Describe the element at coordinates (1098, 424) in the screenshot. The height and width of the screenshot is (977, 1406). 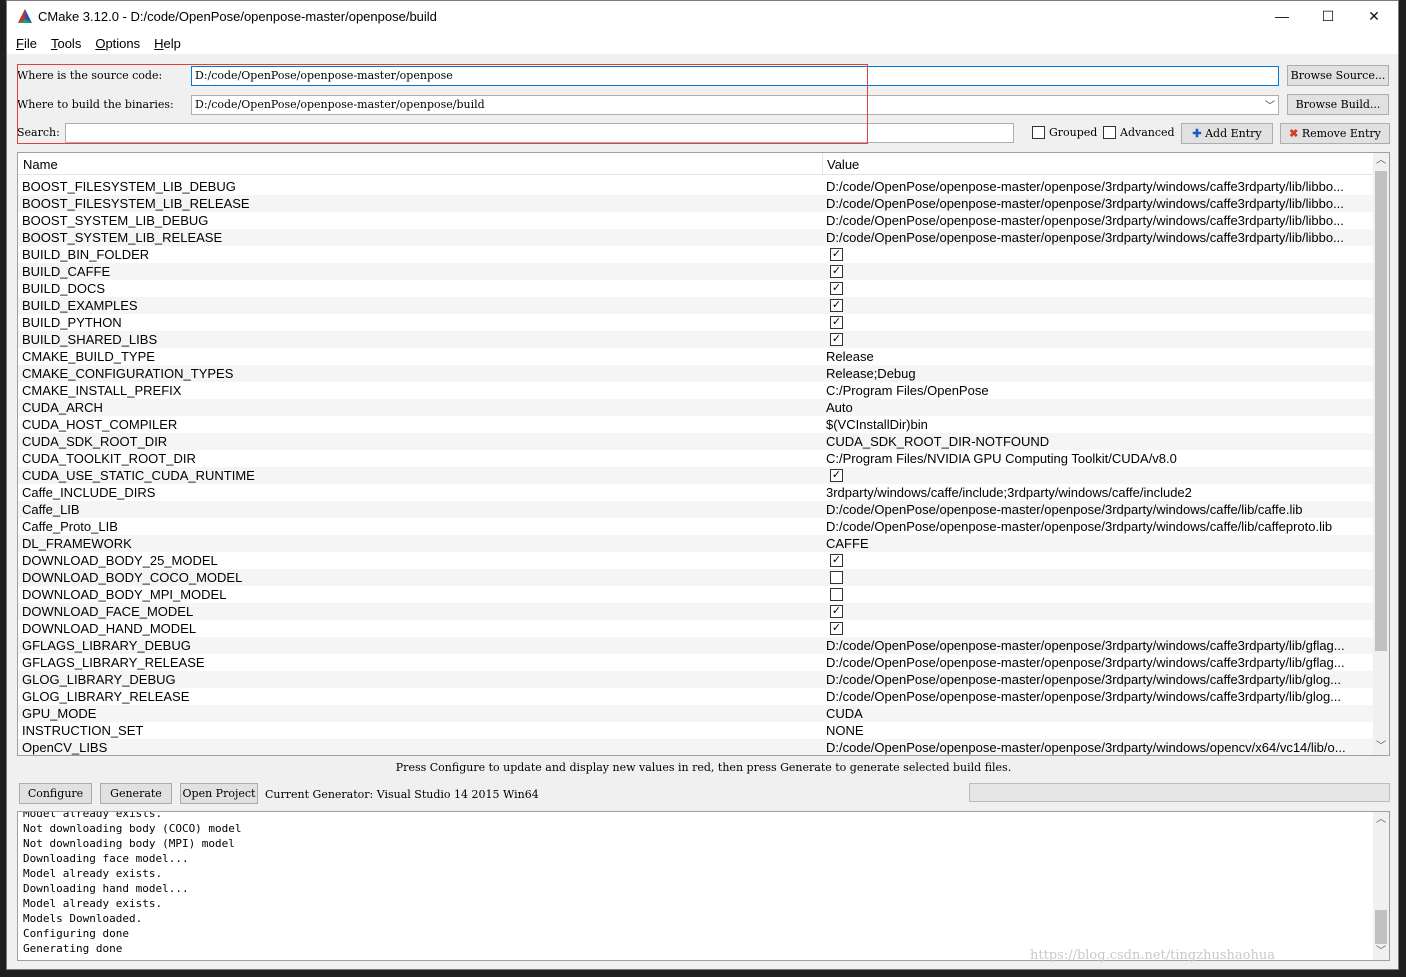
I see `entry-value: $(VCInstallDir)bin` at that location.